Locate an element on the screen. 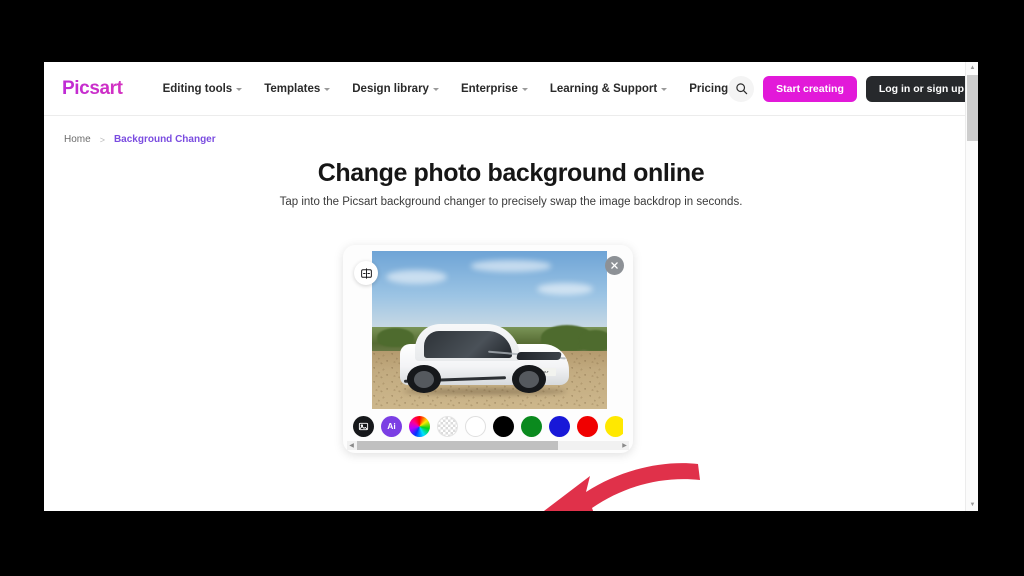 The width and height of the screenshot is (1024, 576). car-front-wheel is located at coordinates (528, 379).